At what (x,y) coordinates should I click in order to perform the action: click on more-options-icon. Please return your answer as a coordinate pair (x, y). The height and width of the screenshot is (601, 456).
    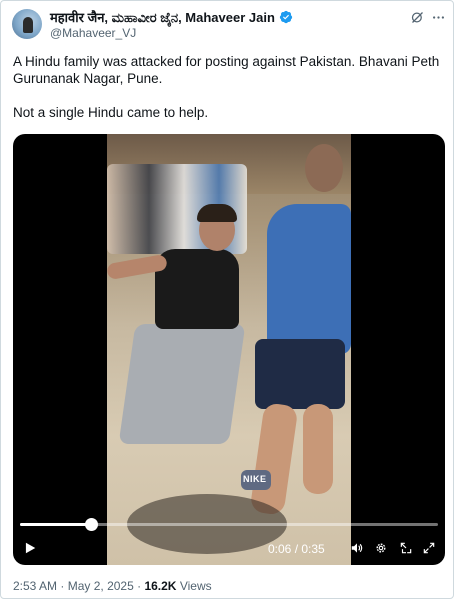
    Looking at the image, I should click on (438, 17).